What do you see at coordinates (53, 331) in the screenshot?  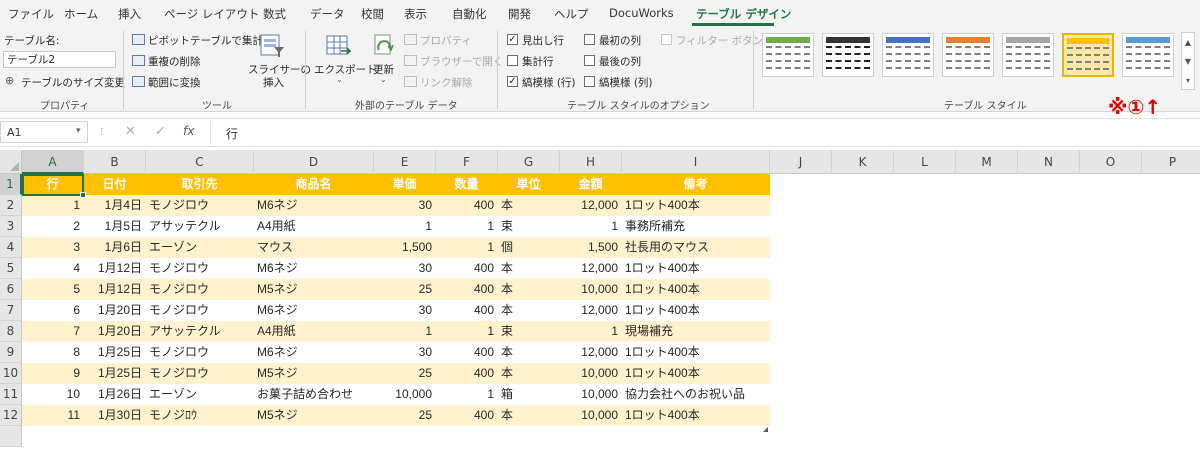 I see `table-cell-row: 7` at bounding box center [53, 331].